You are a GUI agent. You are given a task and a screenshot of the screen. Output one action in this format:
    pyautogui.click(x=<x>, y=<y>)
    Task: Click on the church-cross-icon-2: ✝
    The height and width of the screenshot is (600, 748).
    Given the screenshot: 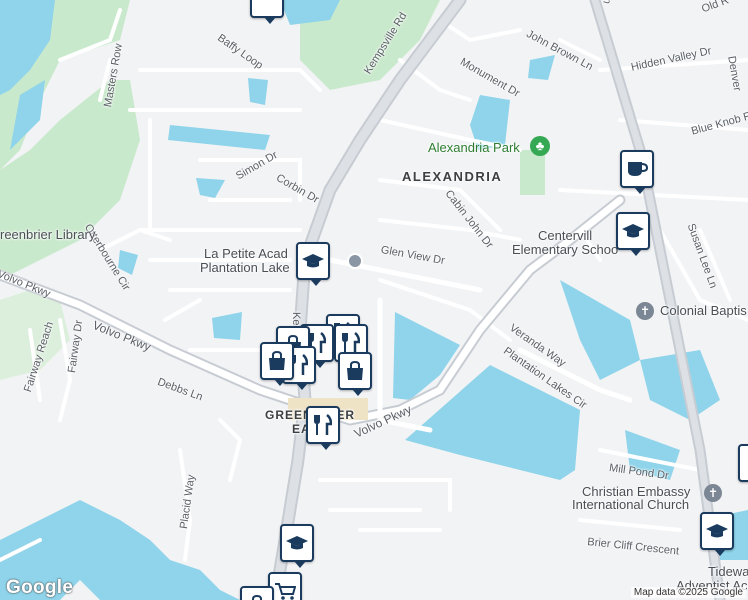 What is the action you would take?
    pyautogui.click(x=713, y=493)
    